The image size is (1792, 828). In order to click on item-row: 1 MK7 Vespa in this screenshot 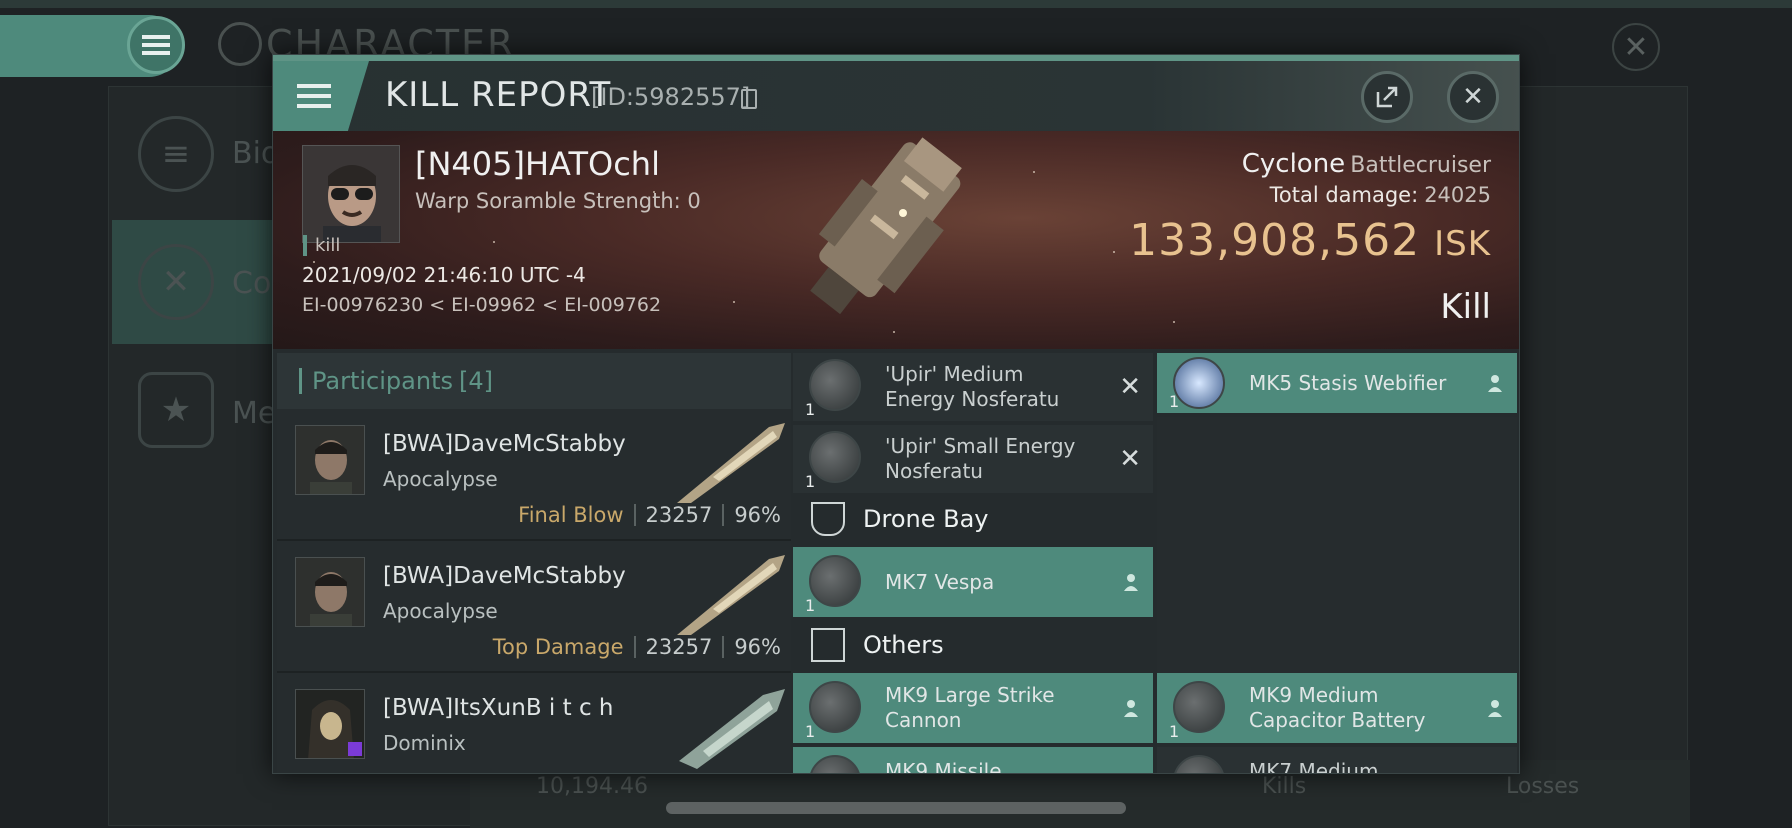, I will do `click(973, 582)`.